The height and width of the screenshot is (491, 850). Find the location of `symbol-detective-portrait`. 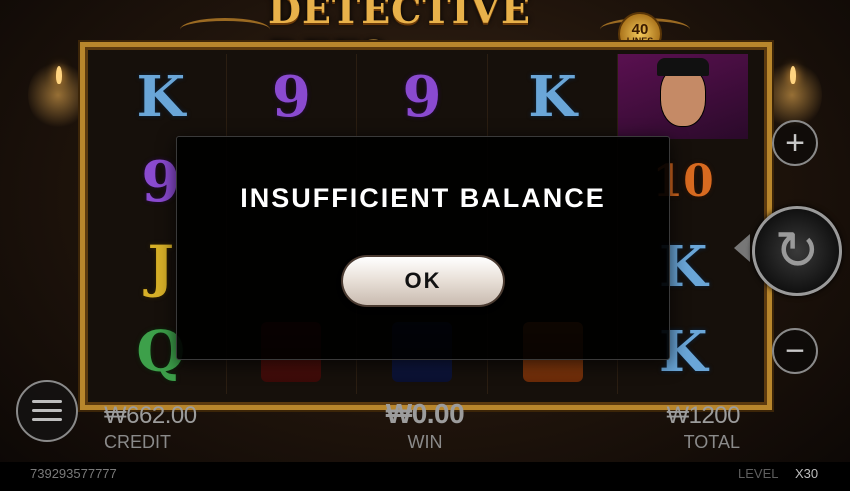

symbol-detective-portrait is located at coordinates (683, 96).